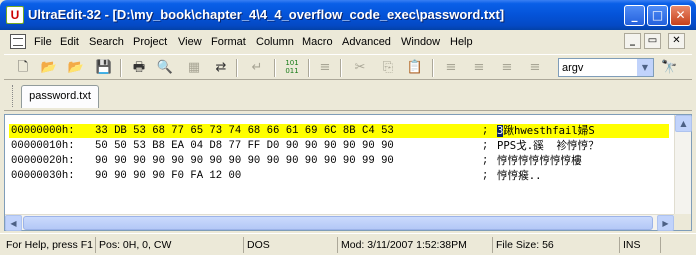 This screenshot has height=255, width=696. Describe the element at coordinates (348, 96) in the screenshot. I see `tab-bar: password.txt` at that location.